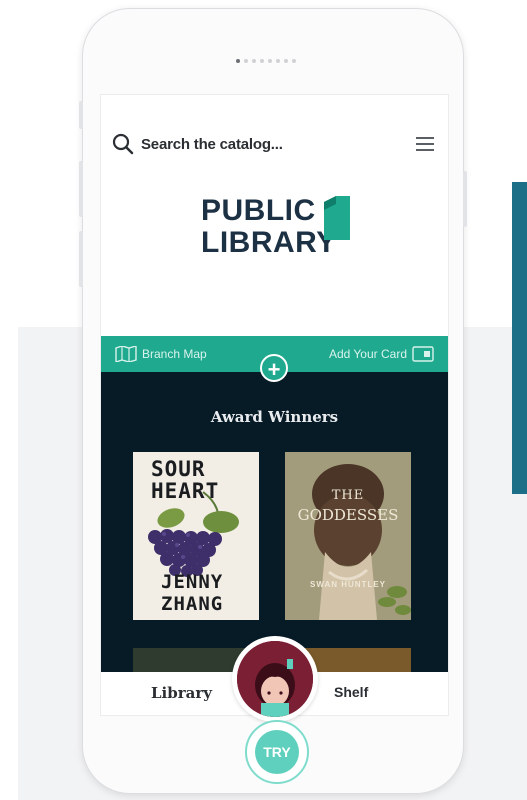  What do you see at coordinates (81, 115) in the screenshot?
I see `mute-switch` at bounding box center [81, 115].